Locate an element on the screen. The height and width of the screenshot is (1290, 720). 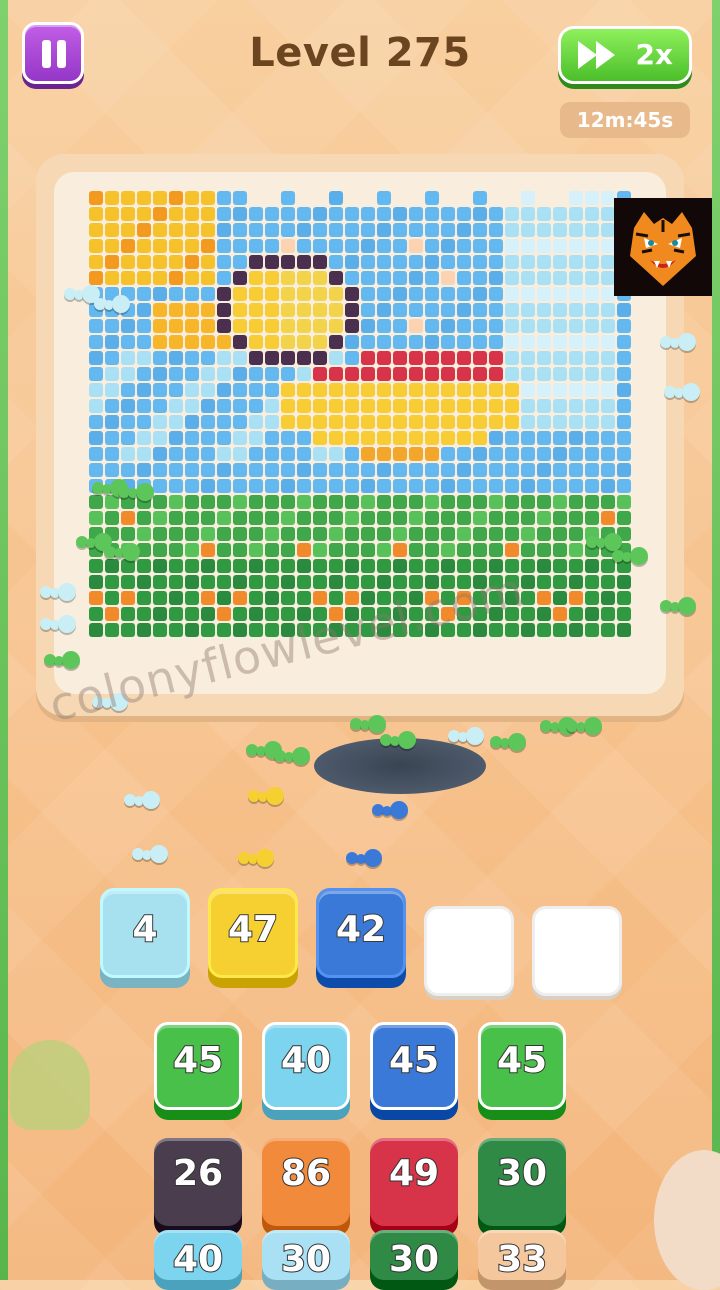
color-tile: 86 is located at coordinates (306, 1182).